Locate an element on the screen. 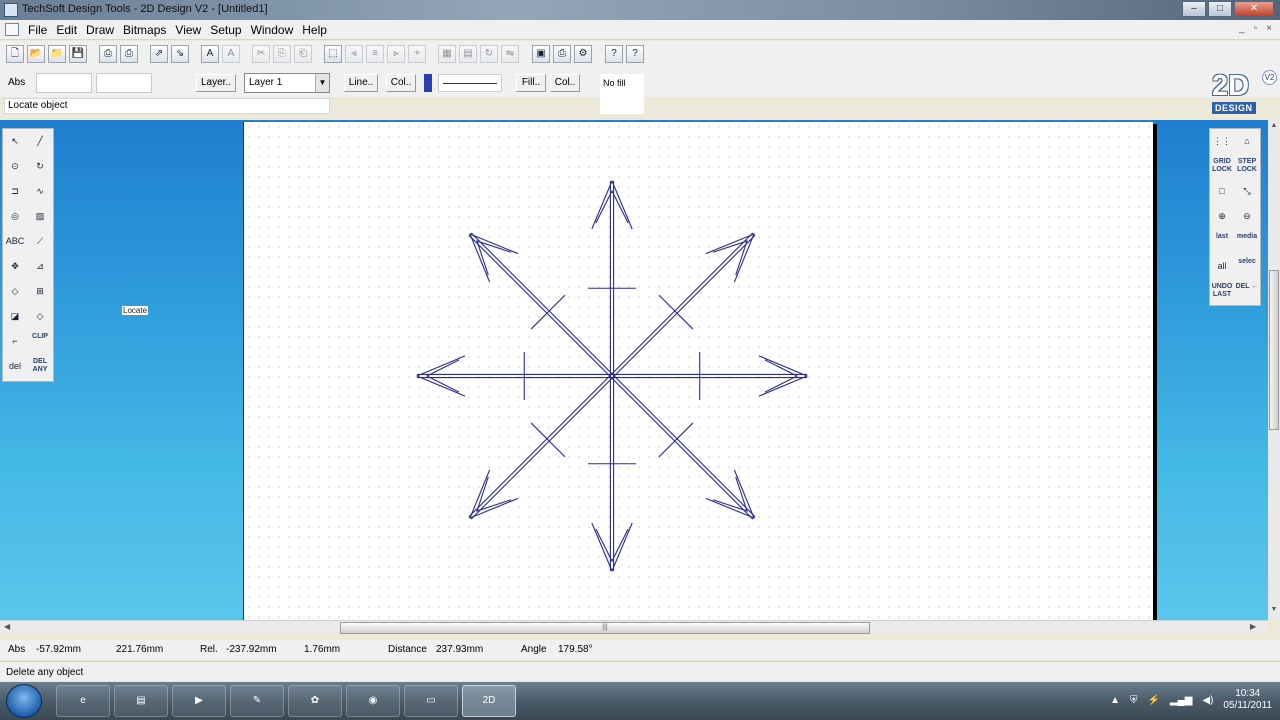 The image size is (1280, 720). mirror-icon: ⇋ is located at coordinates (510, 54).